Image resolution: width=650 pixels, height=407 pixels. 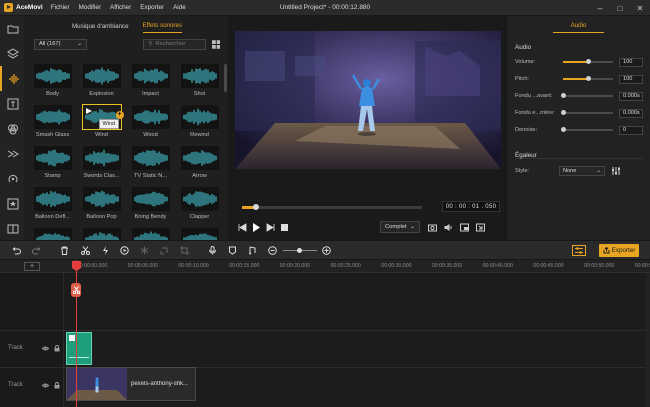 What do you see at coordinates (119, 115) in the screenshot?
I see `add-icon: +` at bounding box center [119, 115].